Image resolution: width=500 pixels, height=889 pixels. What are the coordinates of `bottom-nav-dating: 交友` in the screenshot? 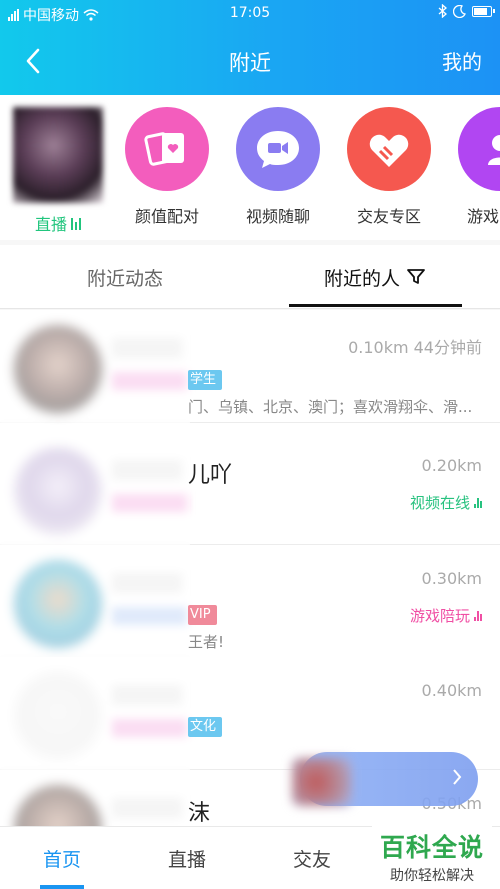 It's located at (312, 858).